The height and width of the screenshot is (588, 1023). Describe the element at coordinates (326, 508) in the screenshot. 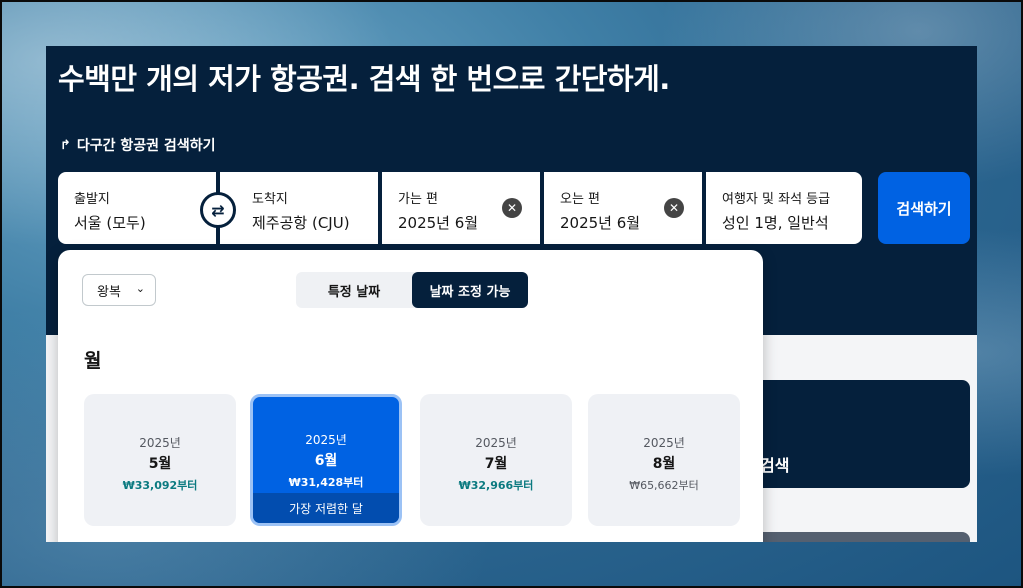

I see `cheapest-month-badge: 가장 저렴한 달` at that location.